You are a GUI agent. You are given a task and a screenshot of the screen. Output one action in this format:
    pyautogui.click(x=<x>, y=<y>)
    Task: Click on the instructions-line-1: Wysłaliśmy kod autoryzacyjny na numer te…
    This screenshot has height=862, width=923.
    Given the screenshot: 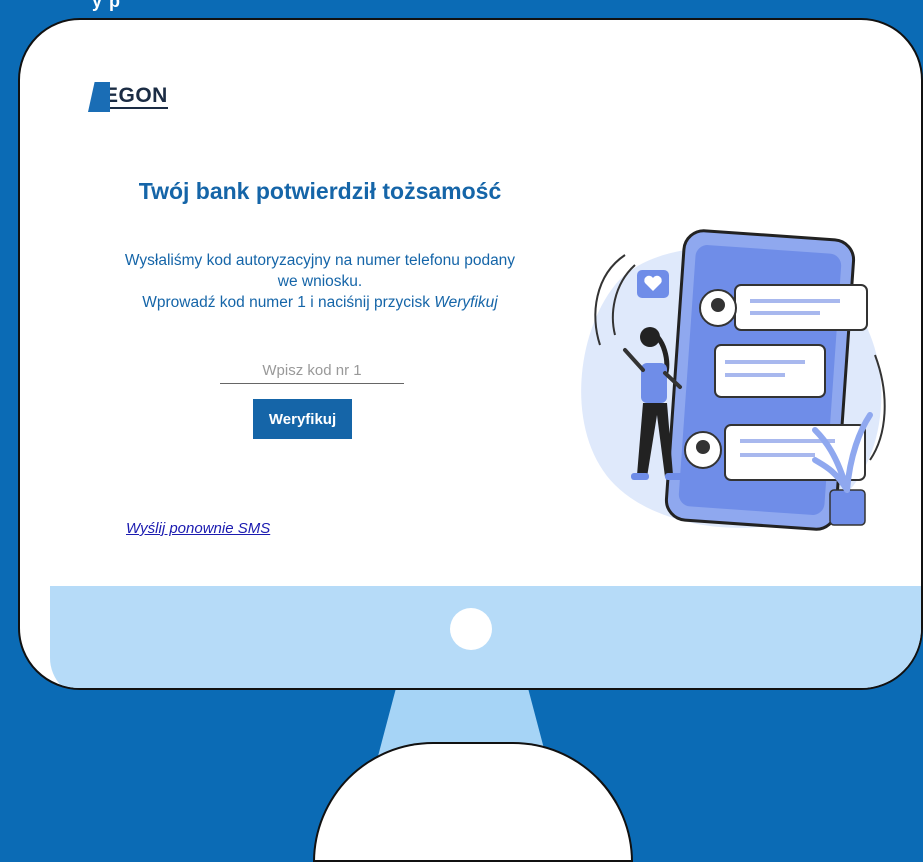 What is the action you would take?
    pyautogui.click(x=320, y=260)
    